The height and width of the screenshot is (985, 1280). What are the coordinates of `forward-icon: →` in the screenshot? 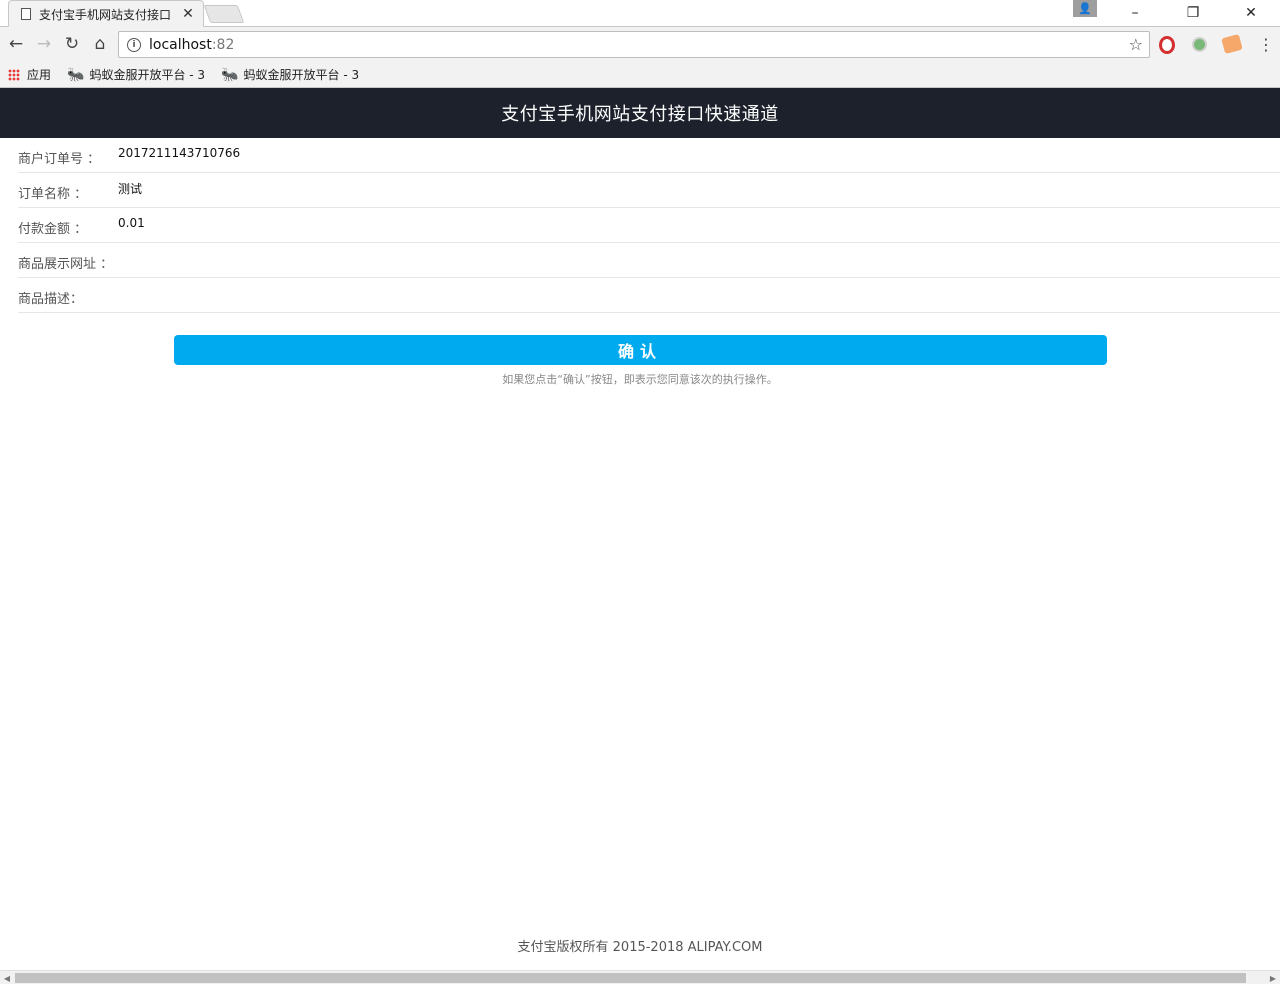 It's located at (44, 44).